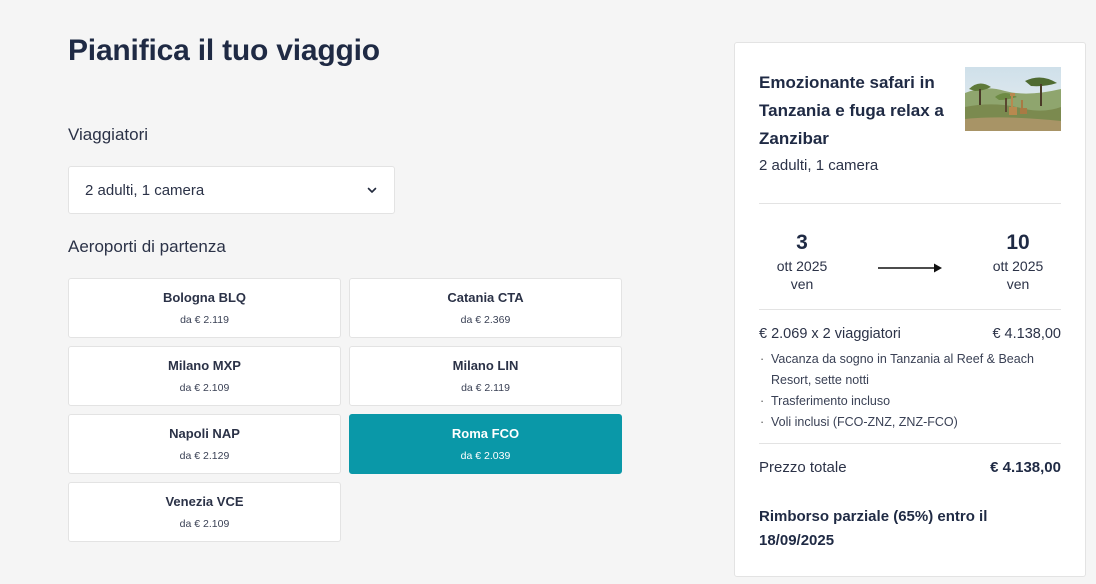  I want to click on airport-name: Milano MXP, so click(204, 365).